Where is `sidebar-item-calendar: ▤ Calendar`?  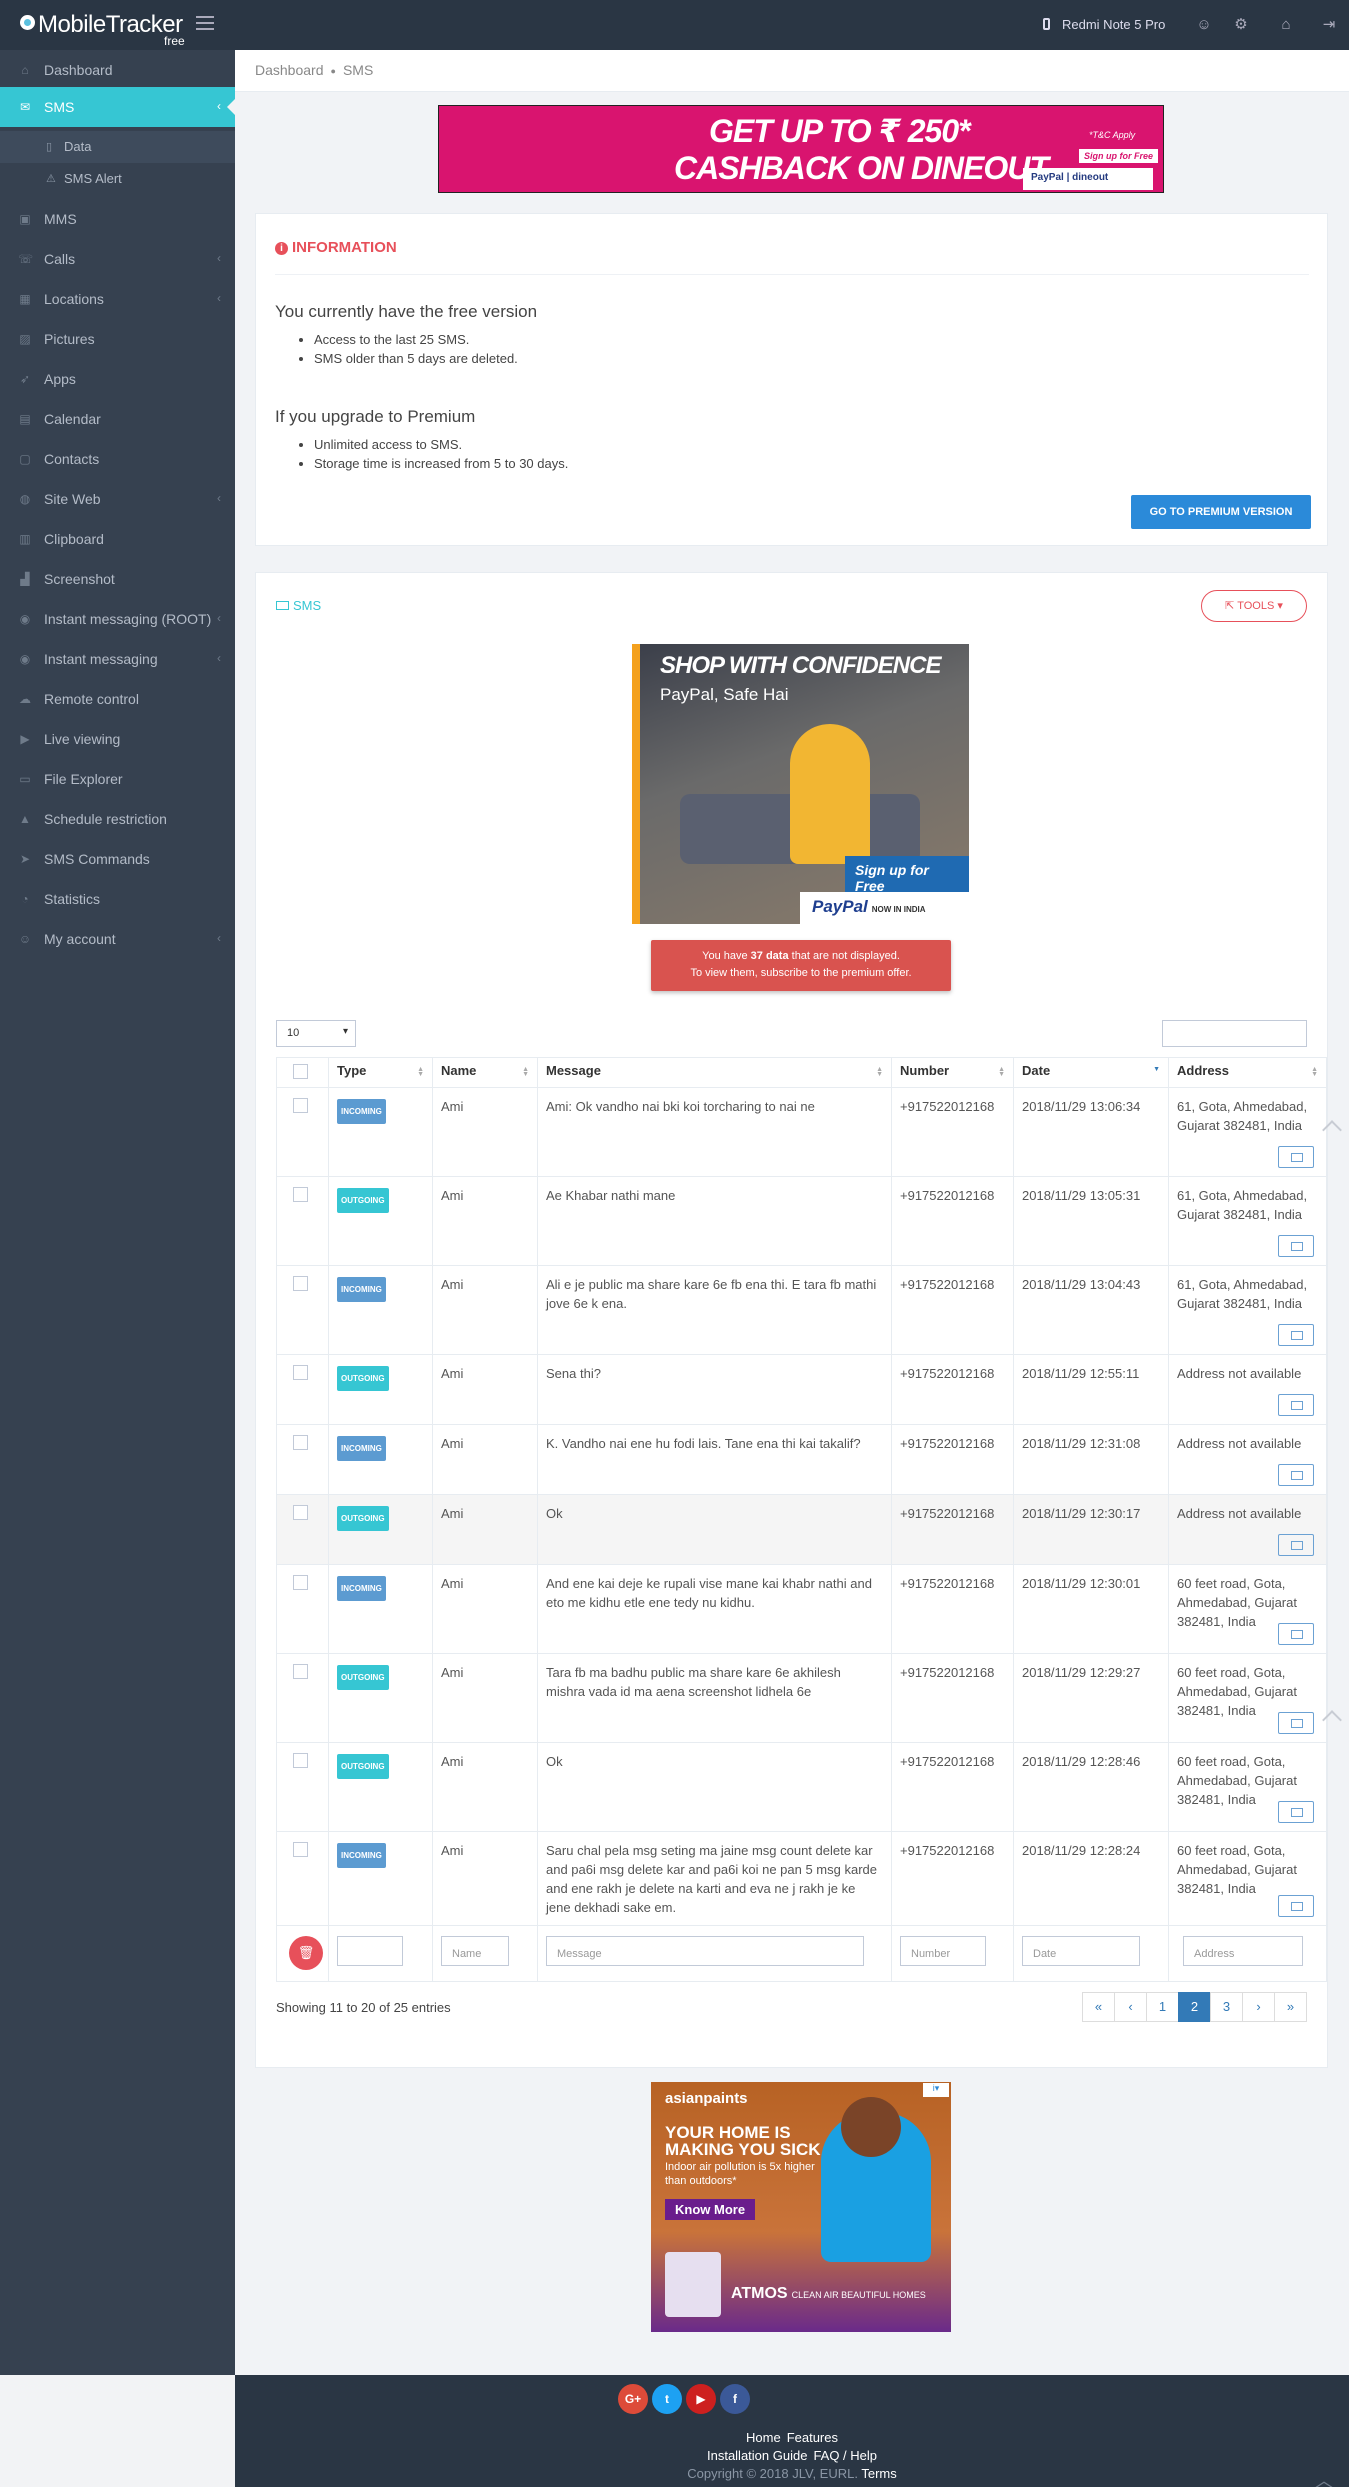
sidebar-item-calendar: ▤ Calendar is located at coordinates (117, 419).